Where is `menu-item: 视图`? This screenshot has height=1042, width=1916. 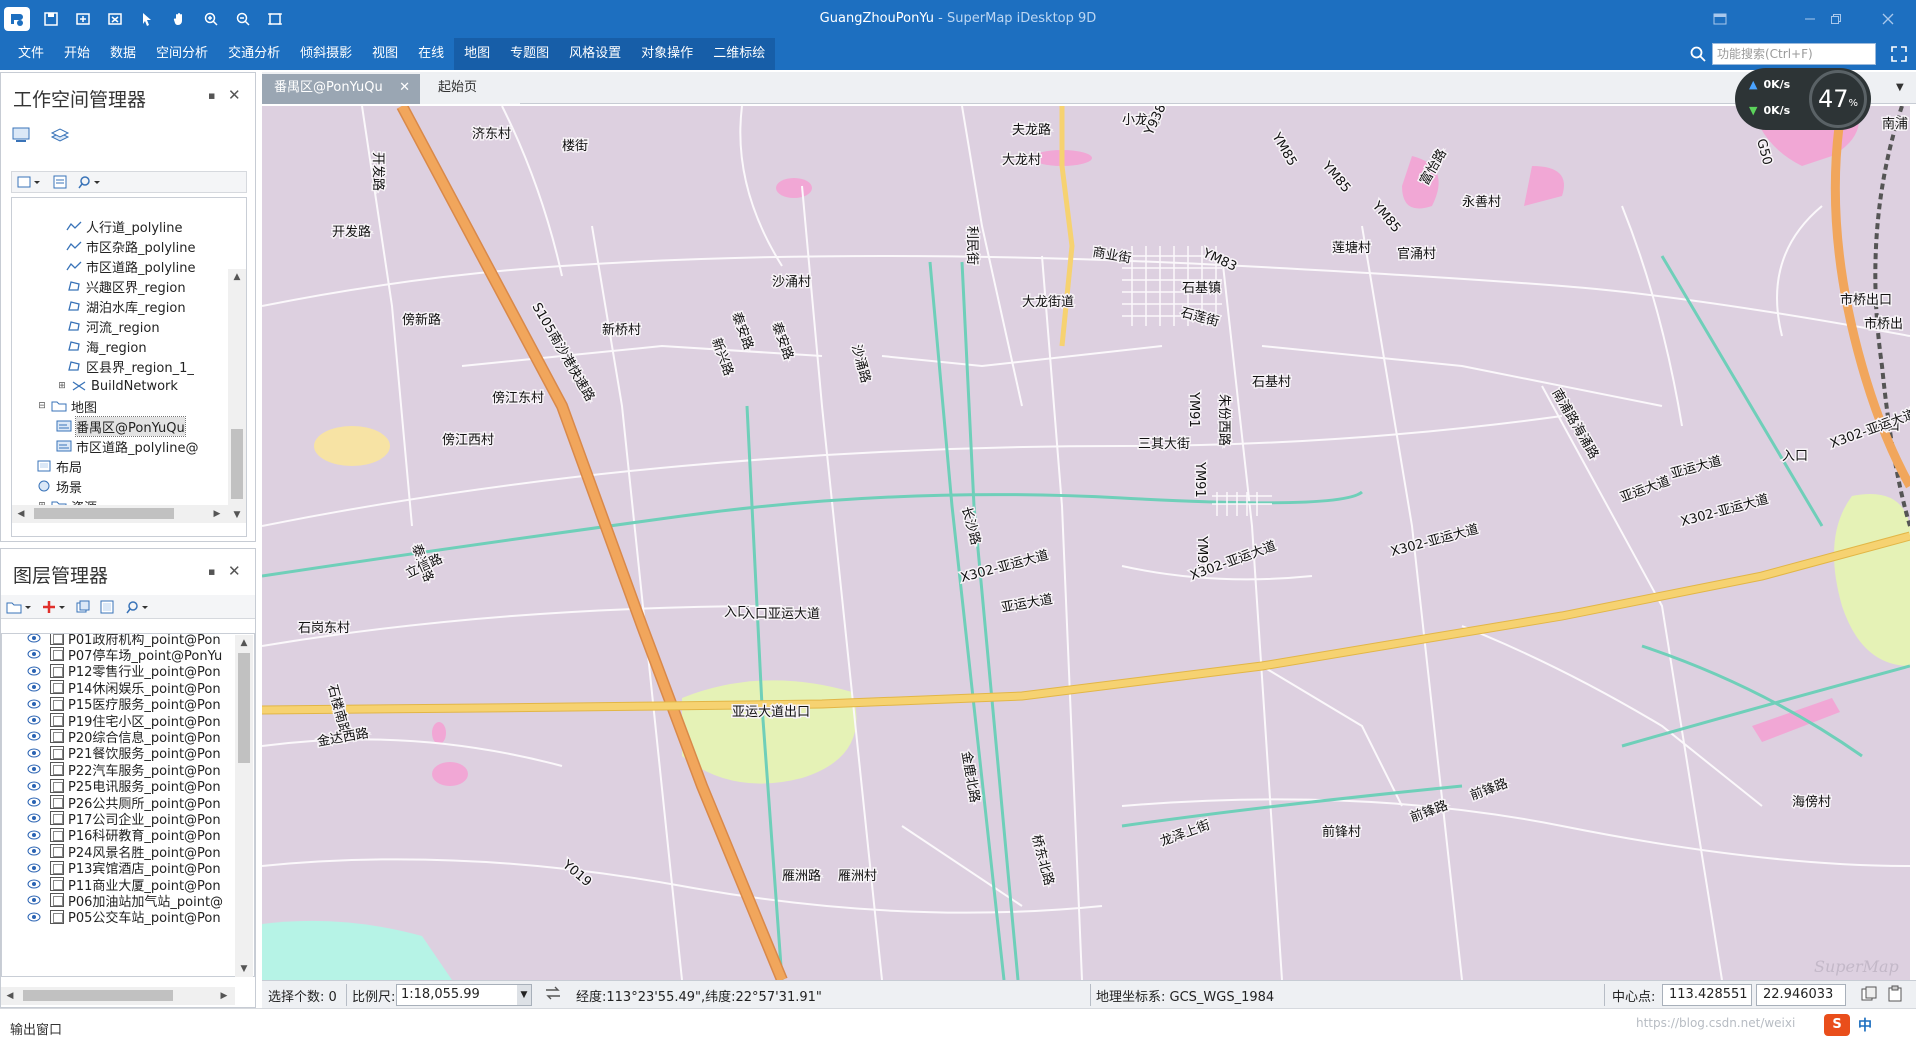
menu-item: 视图 is located at coordinates (385, 54).